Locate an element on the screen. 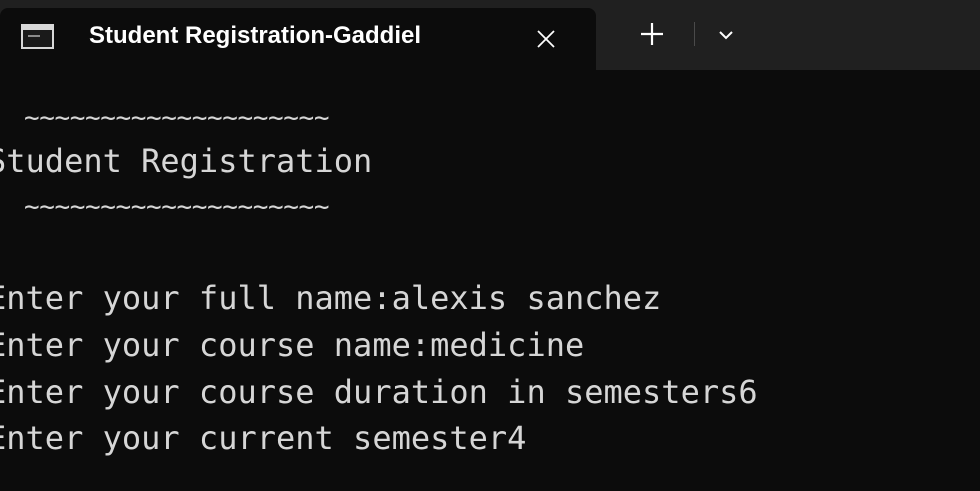 The image size is (980, 491). plus-icon is located at coordinates (652, 34).